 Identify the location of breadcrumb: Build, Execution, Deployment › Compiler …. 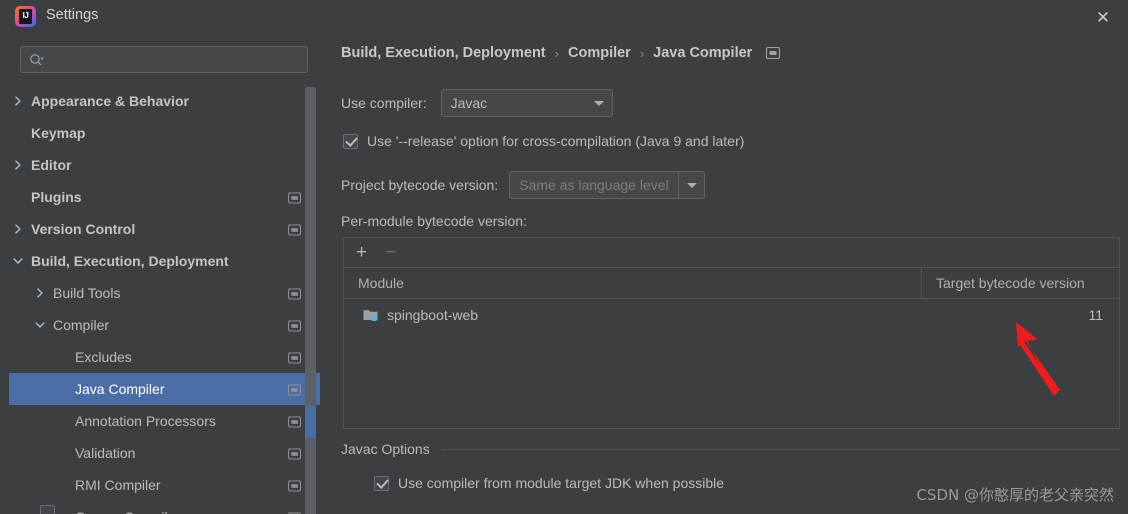
(561, 53).